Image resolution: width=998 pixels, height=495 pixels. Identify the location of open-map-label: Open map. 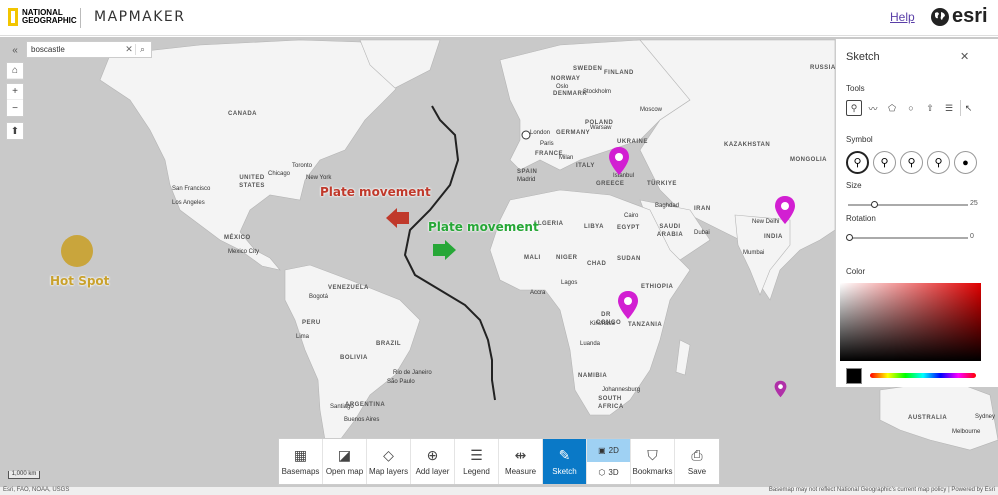
(344, 471).